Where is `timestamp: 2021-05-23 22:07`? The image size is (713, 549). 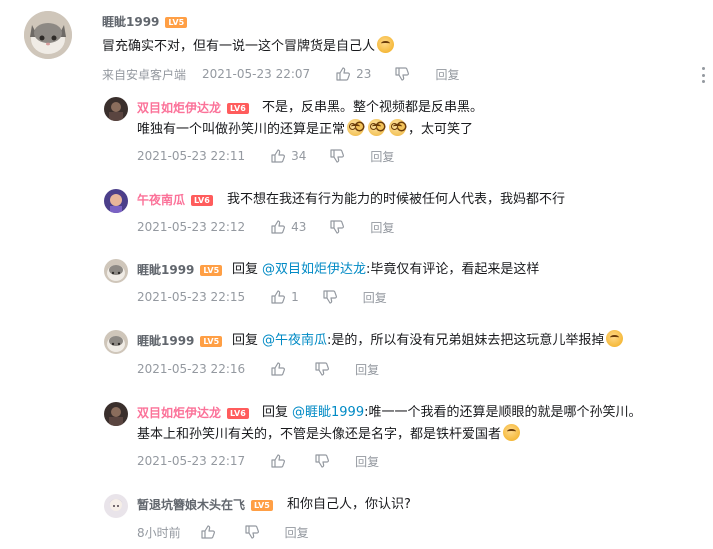
timestamp: 2021-05-23 22:07 is located at coordinates (256, 74).